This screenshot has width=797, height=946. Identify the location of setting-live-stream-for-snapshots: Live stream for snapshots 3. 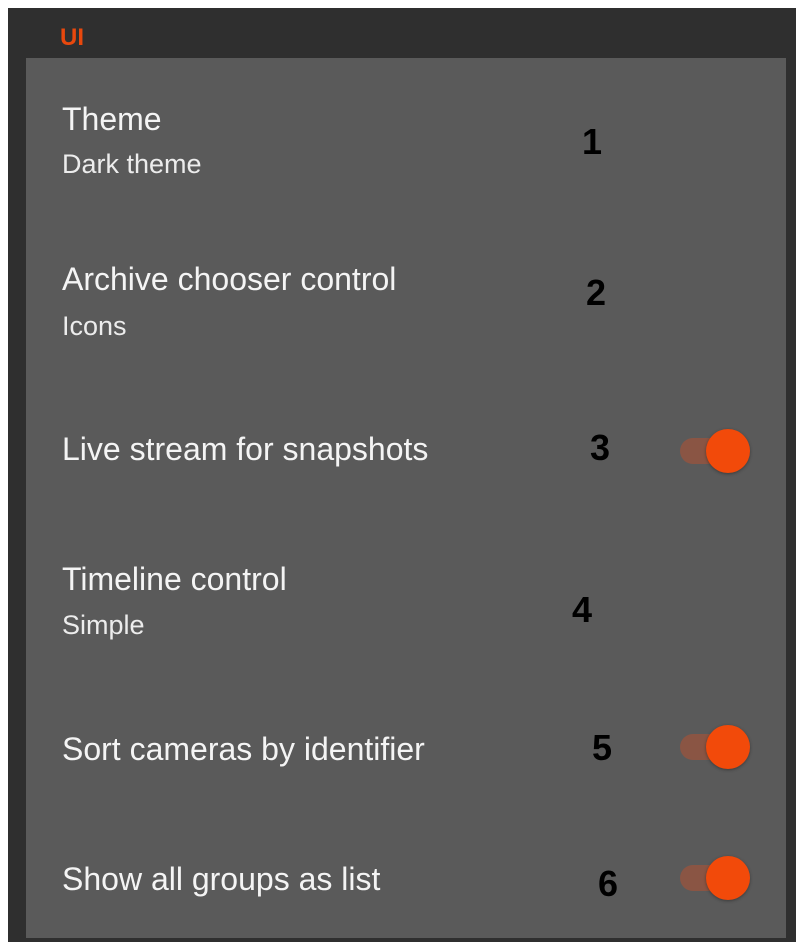
(406, 448).